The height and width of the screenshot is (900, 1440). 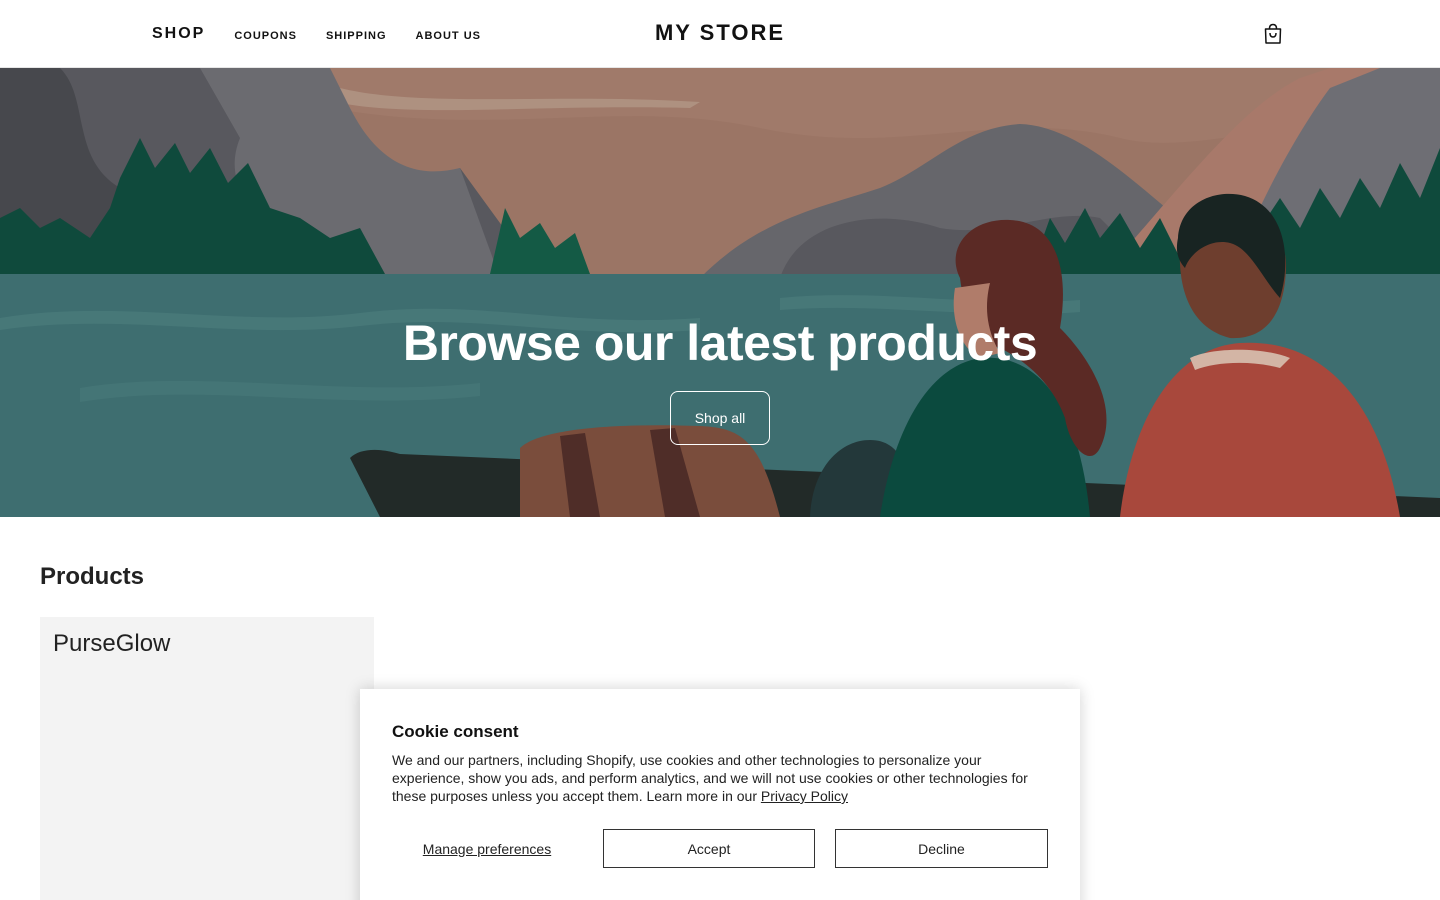 I want to click on shopping-bag-icon, so click(x=1273, y=33).